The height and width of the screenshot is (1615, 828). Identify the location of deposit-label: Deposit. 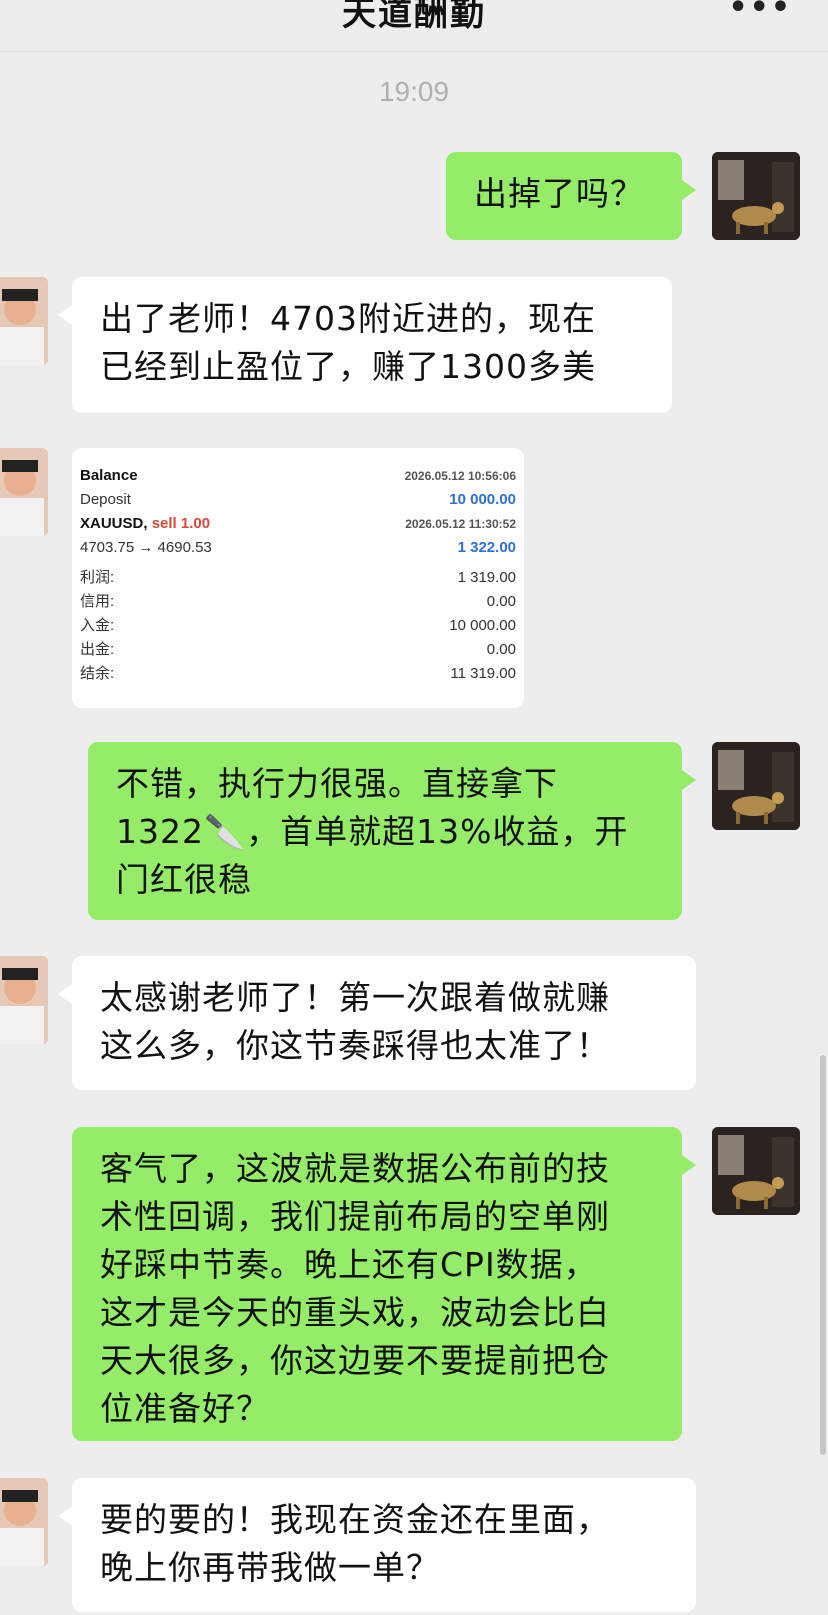
(105, 499).